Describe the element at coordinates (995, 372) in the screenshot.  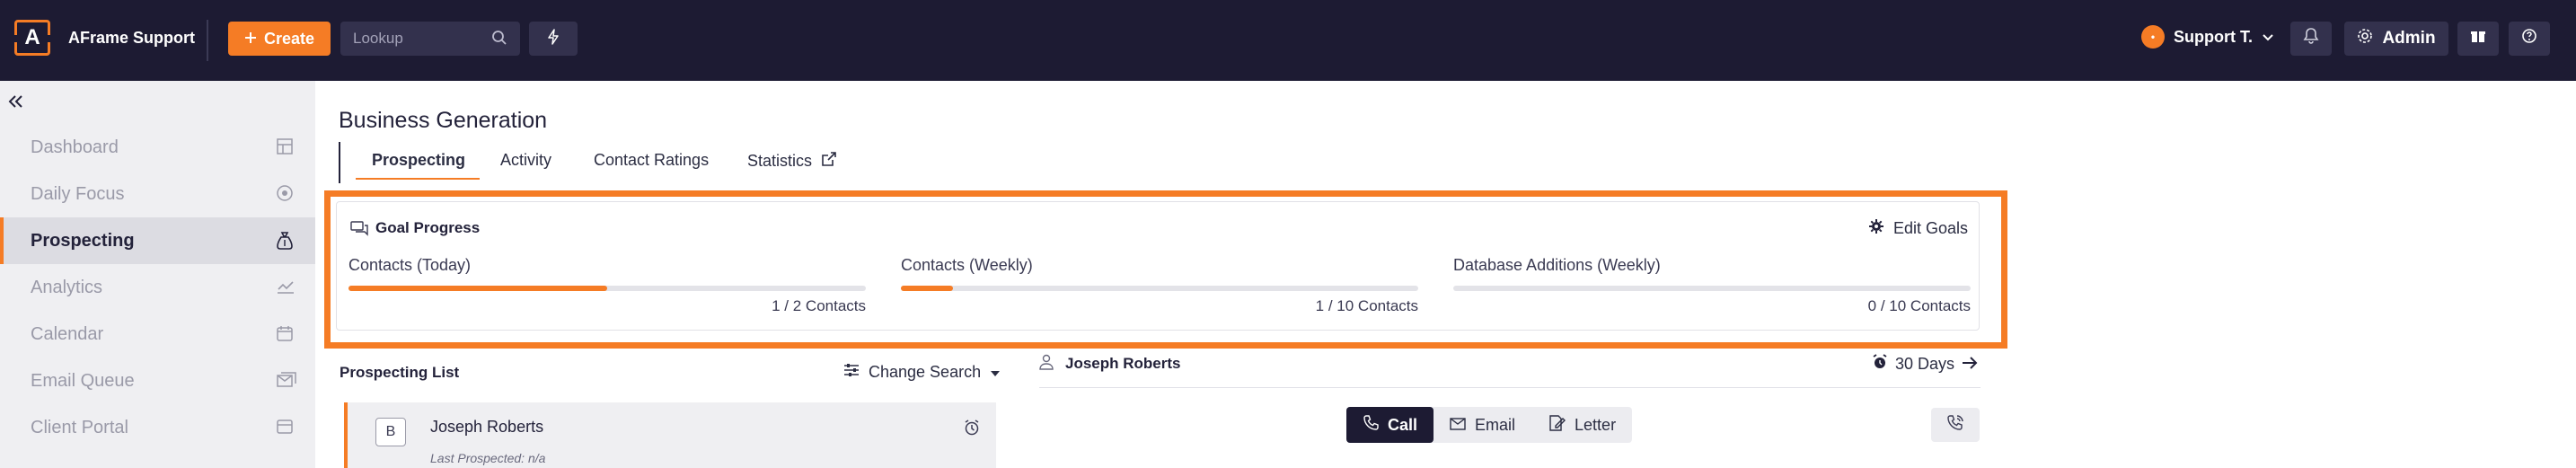
I see `caret-down-icon` at that location.